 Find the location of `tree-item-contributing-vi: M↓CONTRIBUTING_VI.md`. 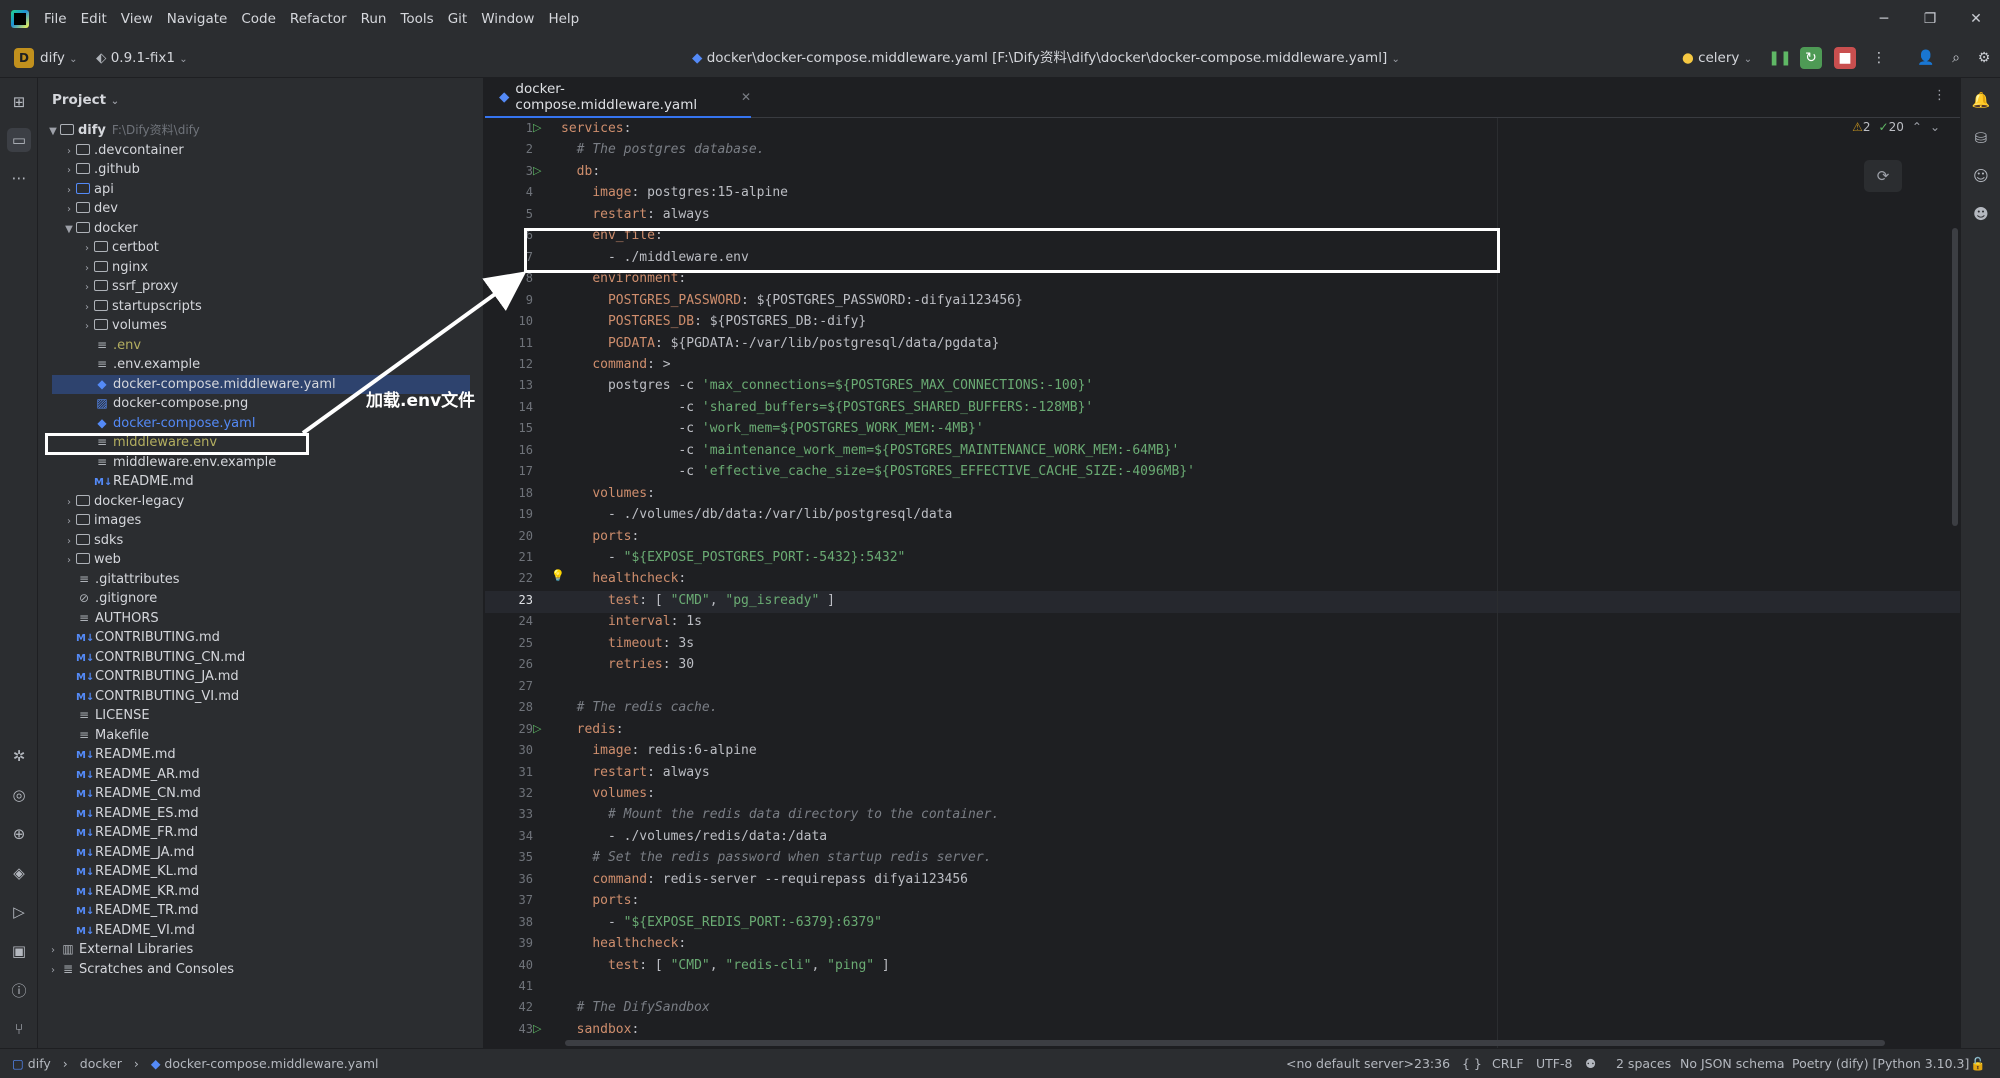

tree-item-contributing-vi: M↓CONTRIBUTING_VI.md is located at coordinates (157, 697).